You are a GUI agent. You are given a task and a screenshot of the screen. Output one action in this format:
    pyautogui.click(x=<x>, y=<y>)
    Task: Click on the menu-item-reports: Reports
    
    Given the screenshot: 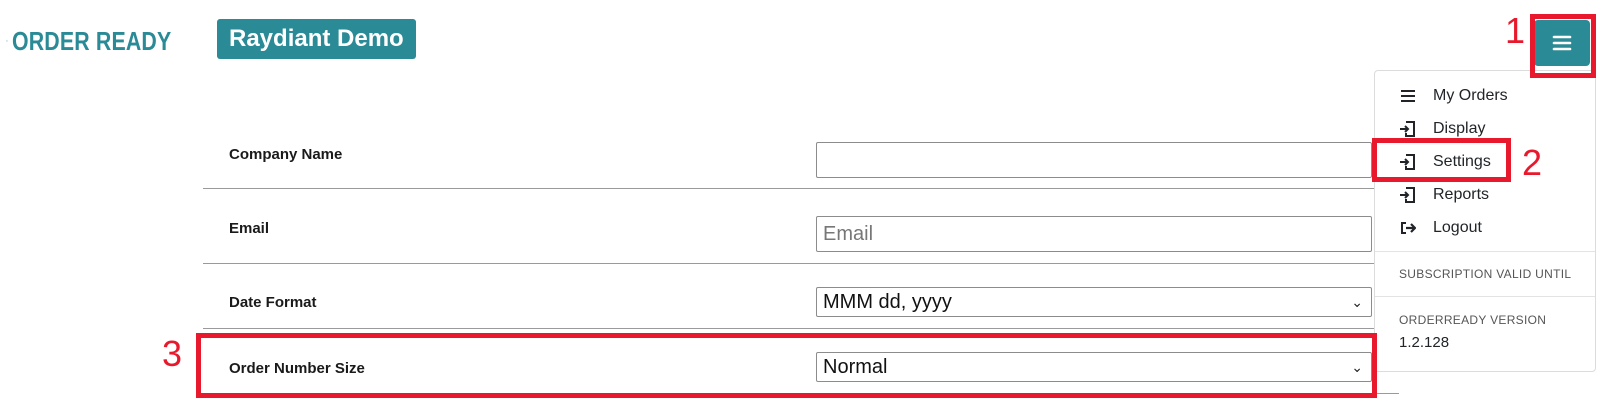 What is the action you would take?
    pyautogui.click(x=1444, y=195)
    